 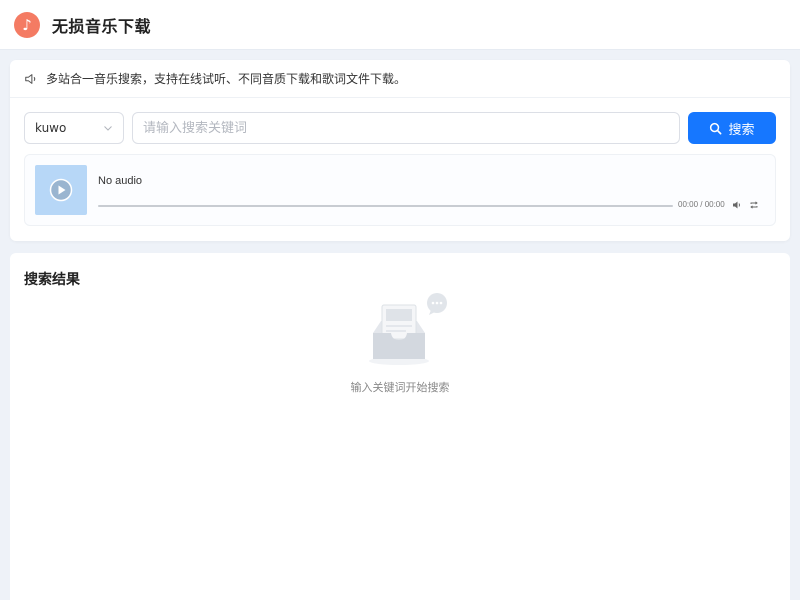 I want to click on empty-state-text: 输入关键词开始搜索, so click(x=400, y=387).